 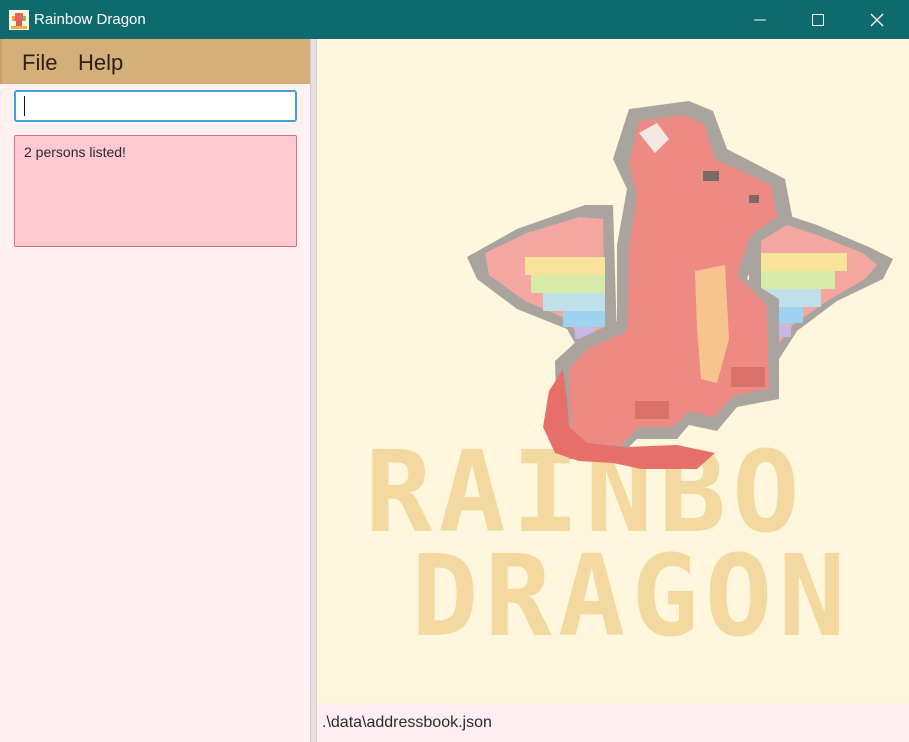 What do you see at coordinates (19, 20) in the screenshot?
I see `app-icon` at bounding box center [19, 20].